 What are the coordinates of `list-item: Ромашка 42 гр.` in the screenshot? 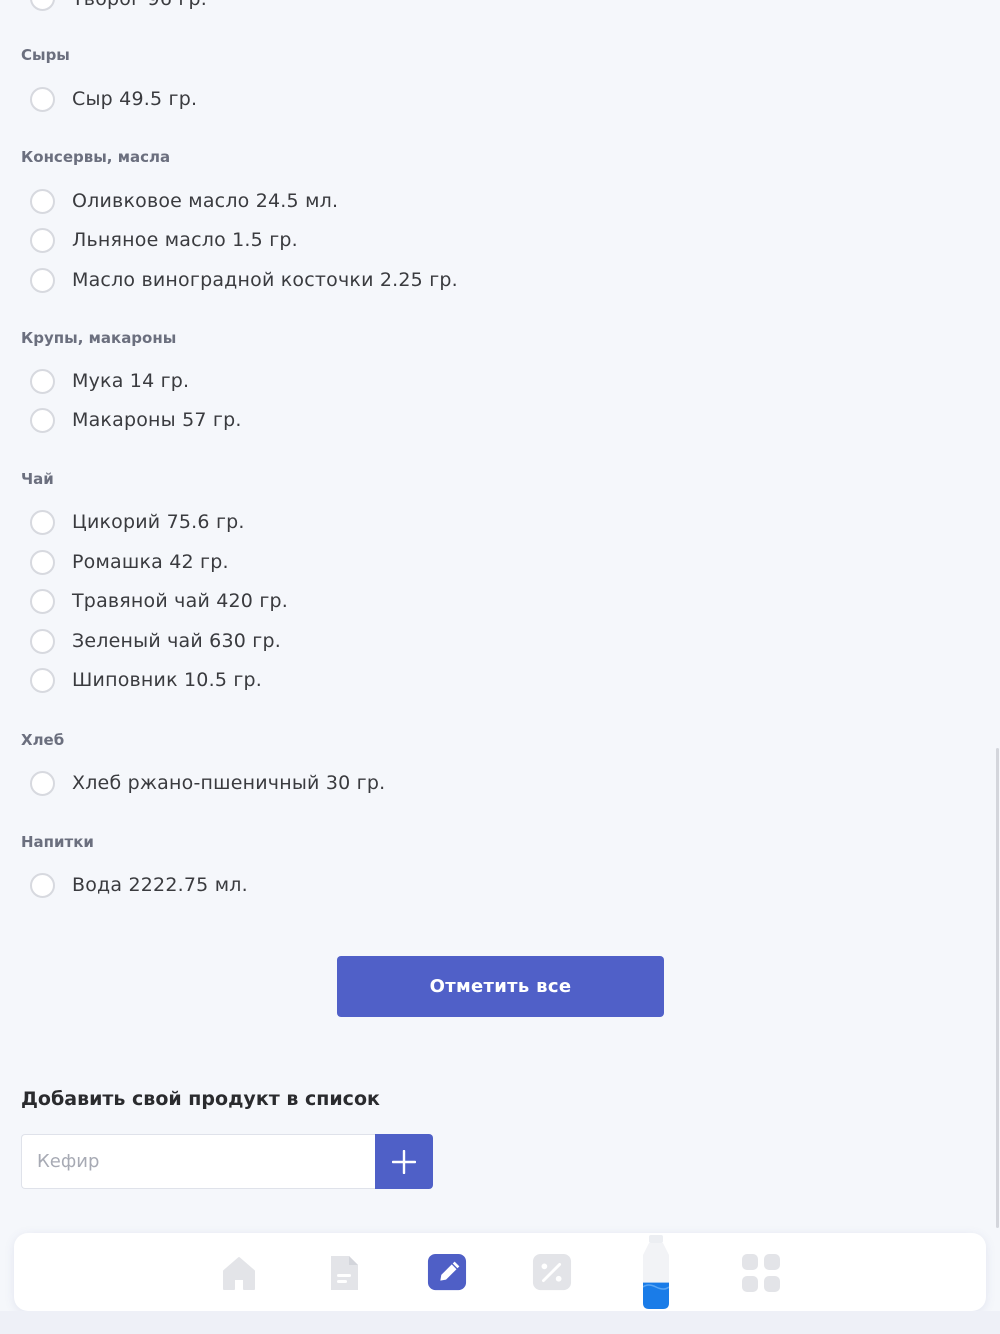 It's located at (129, 562).